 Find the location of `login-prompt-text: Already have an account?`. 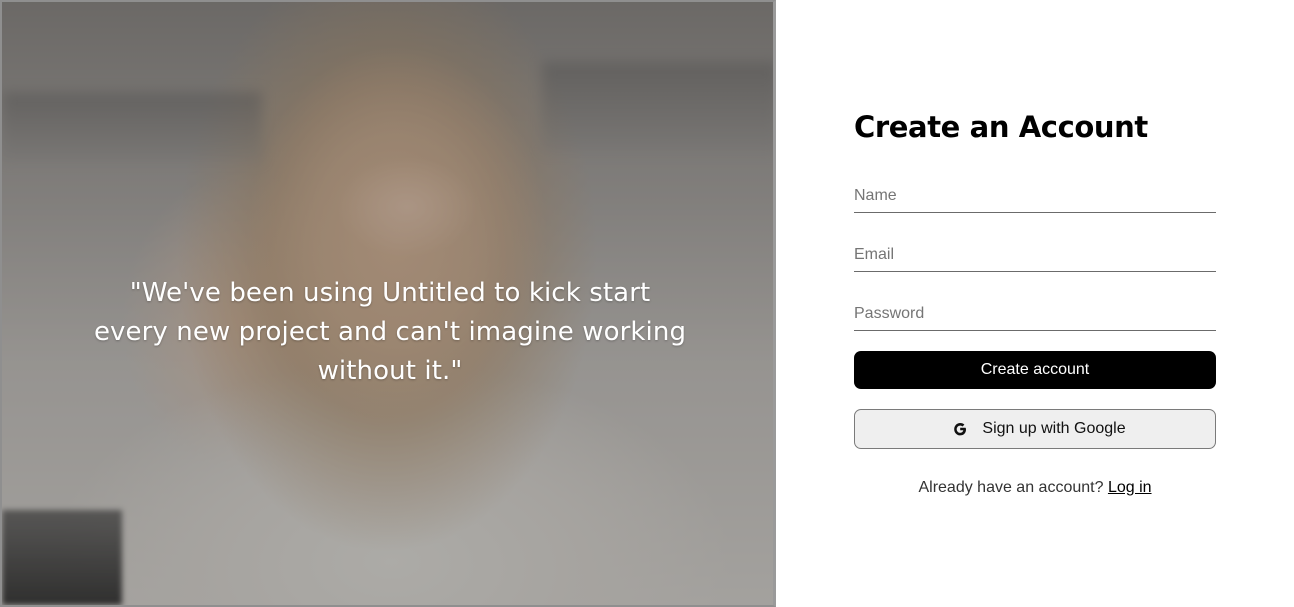

login-prompt-text: Already have an account? is located at coordinates (1011, 487).